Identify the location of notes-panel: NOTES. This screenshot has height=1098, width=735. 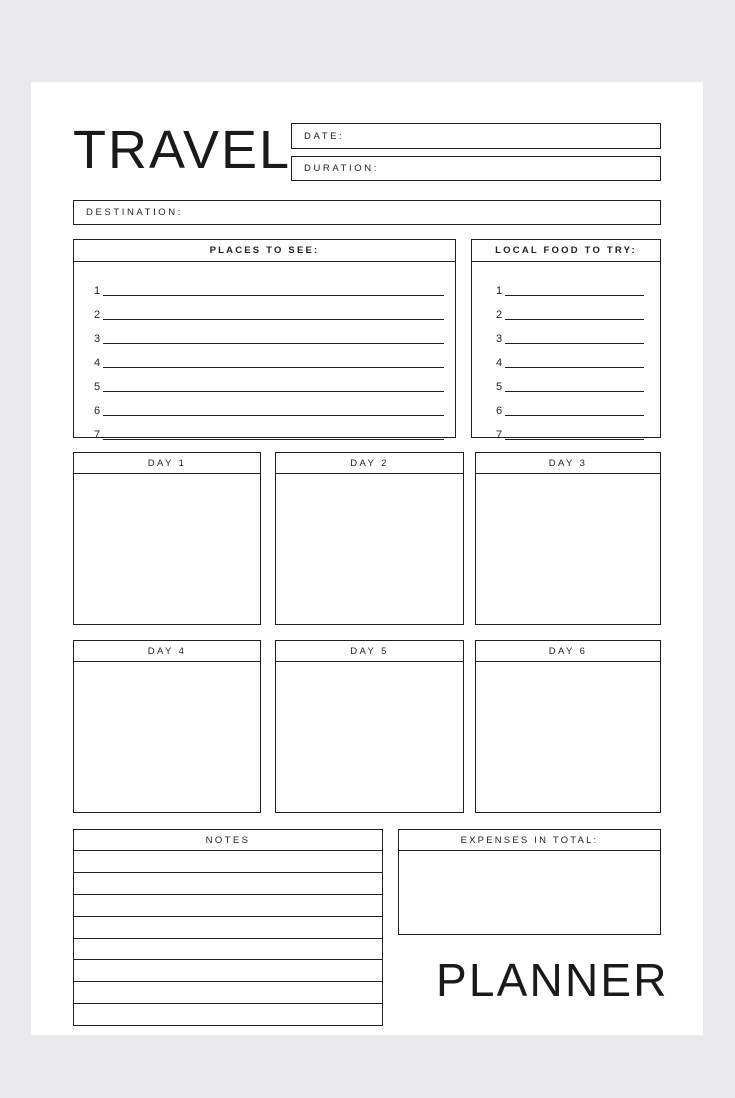
(228, 927).